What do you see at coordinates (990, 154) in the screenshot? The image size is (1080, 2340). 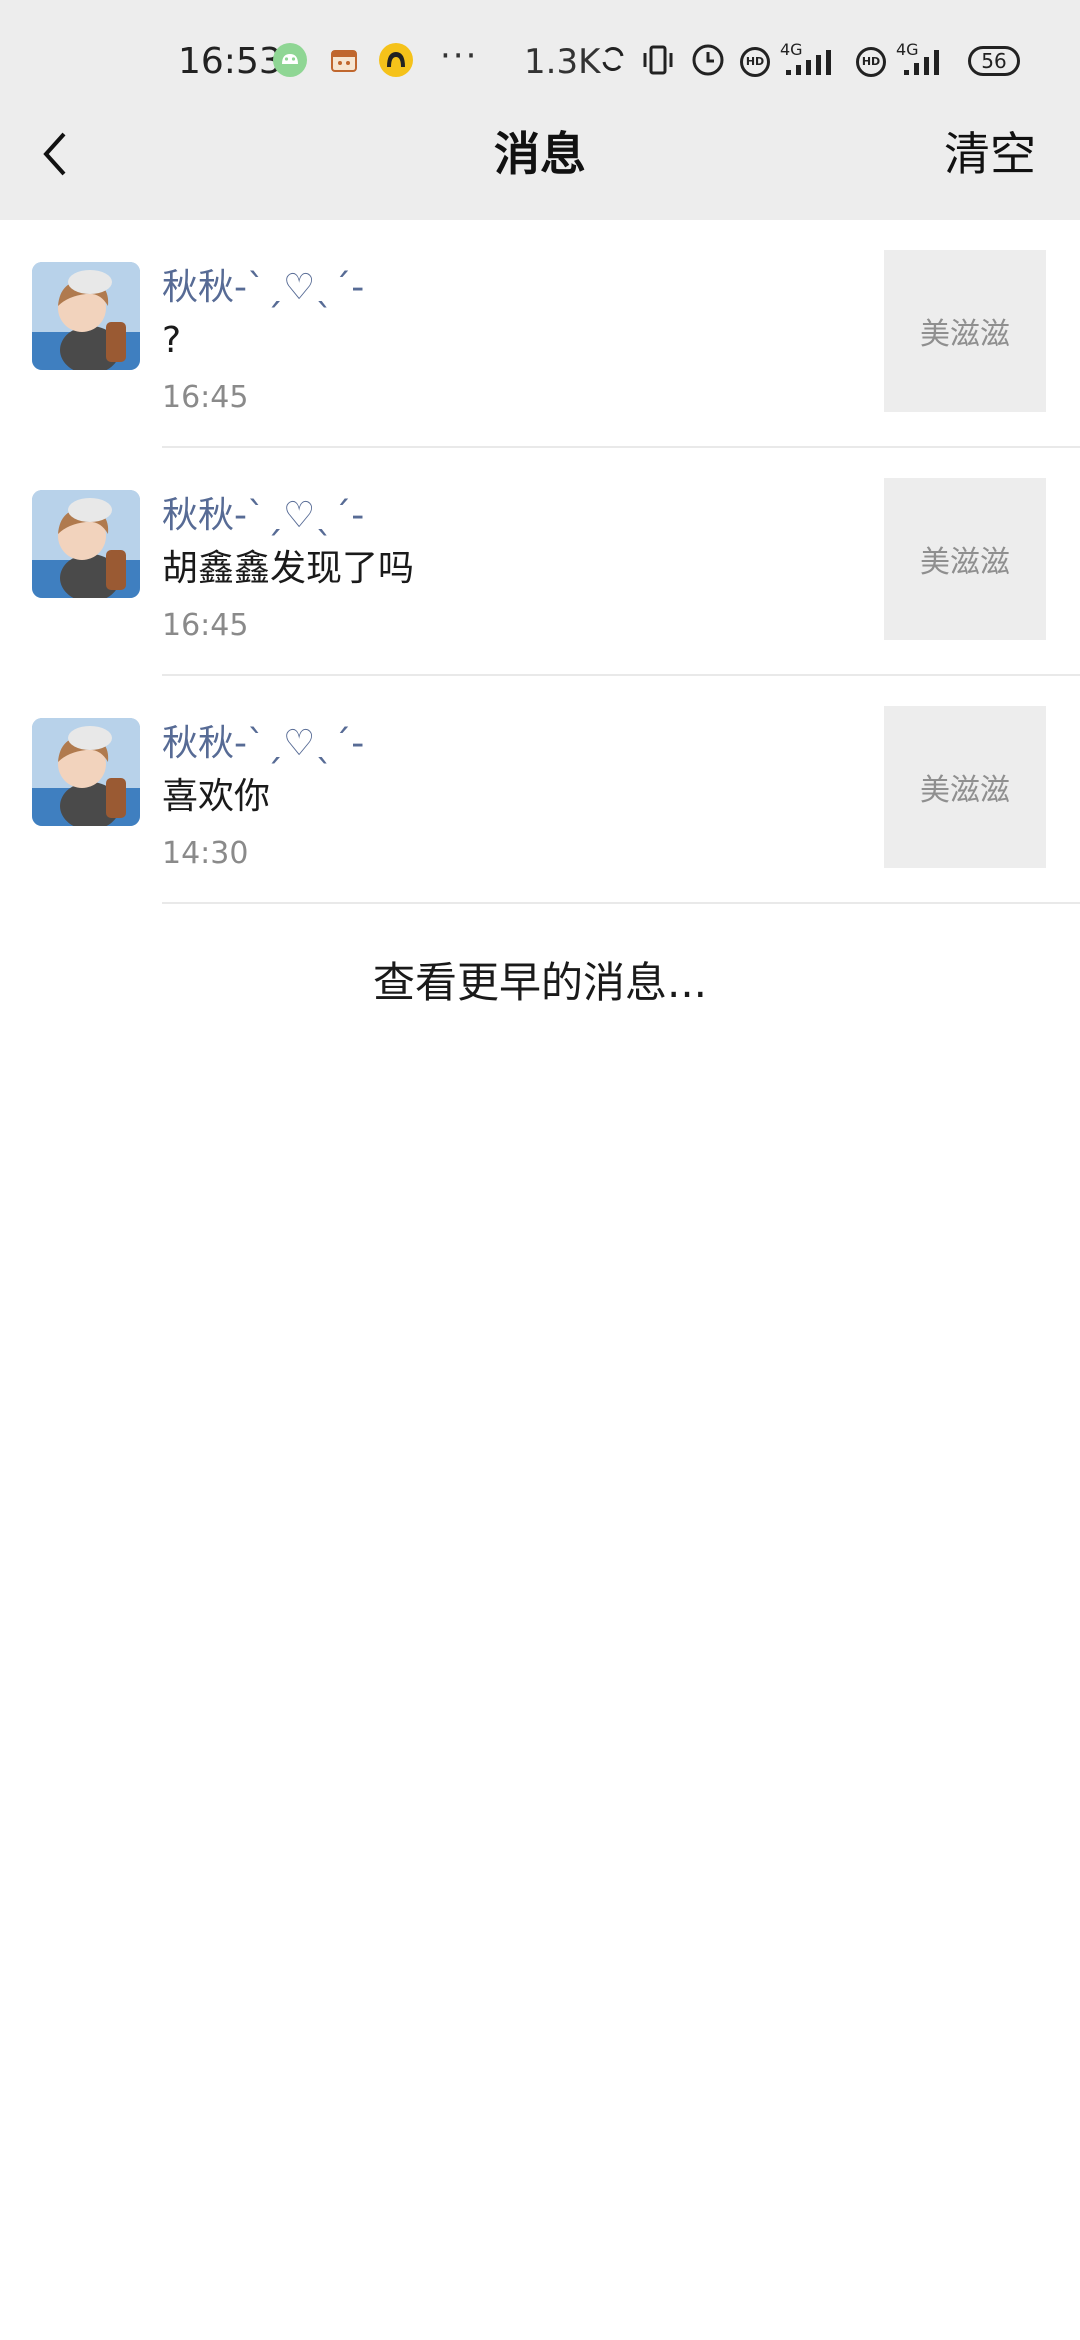 I see `clear-button: 清空` at bounding box center [990, 154].